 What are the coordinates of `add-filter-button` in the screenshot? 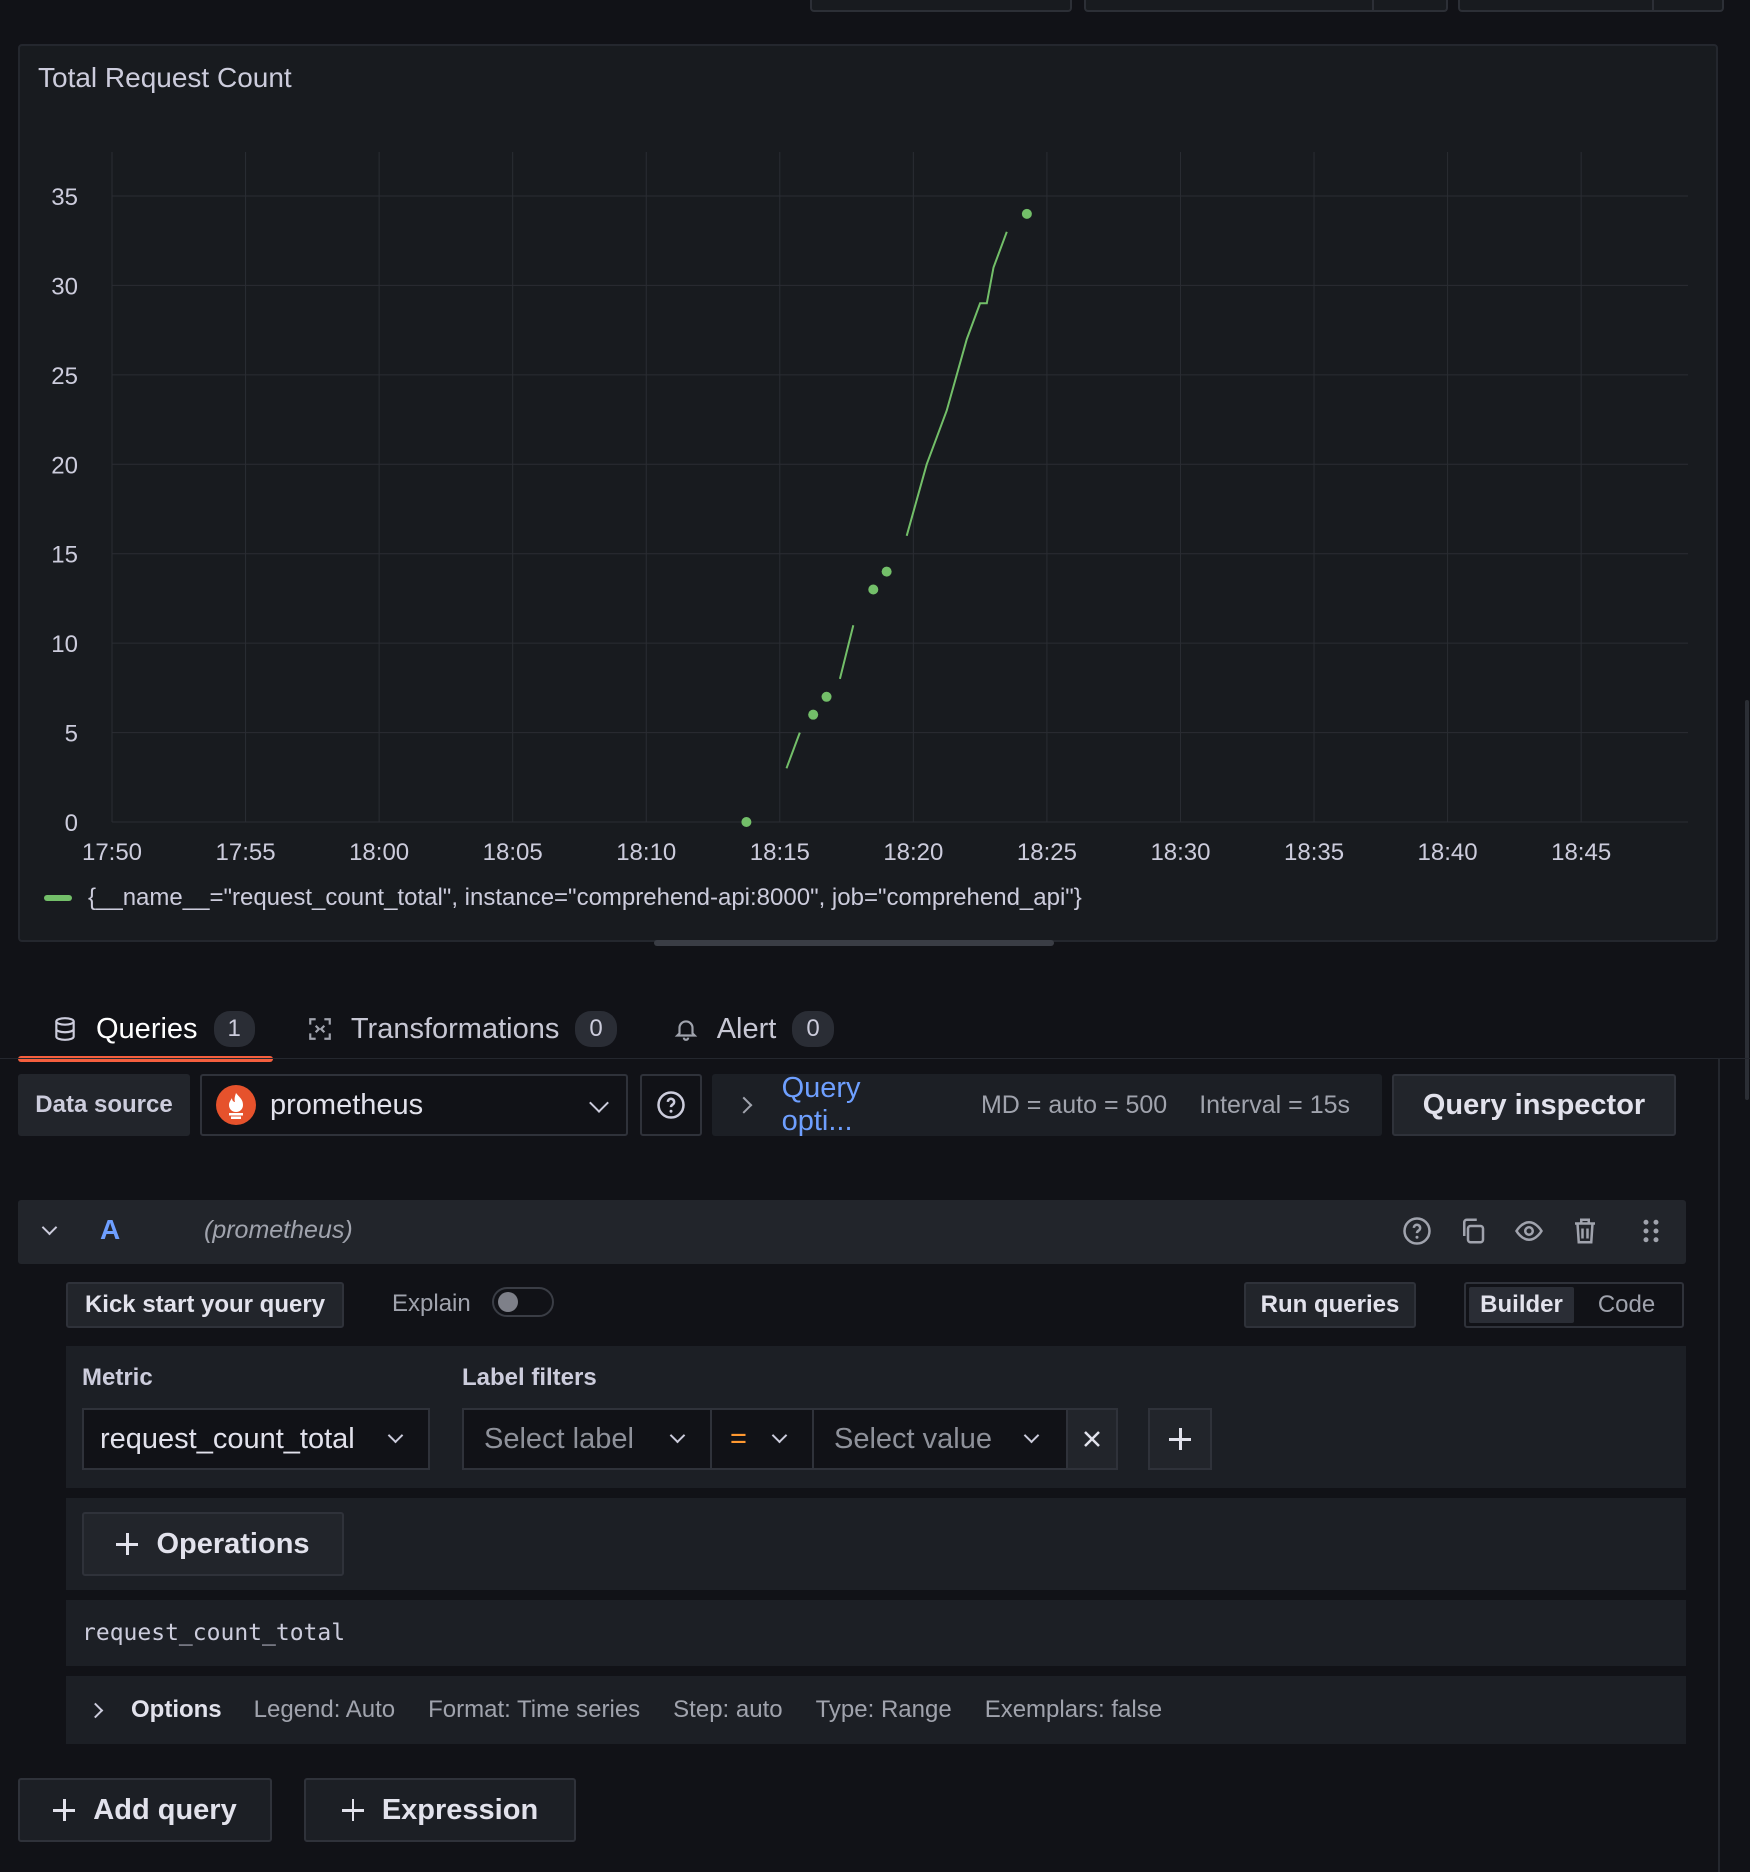 It's located at (1180, 1439).